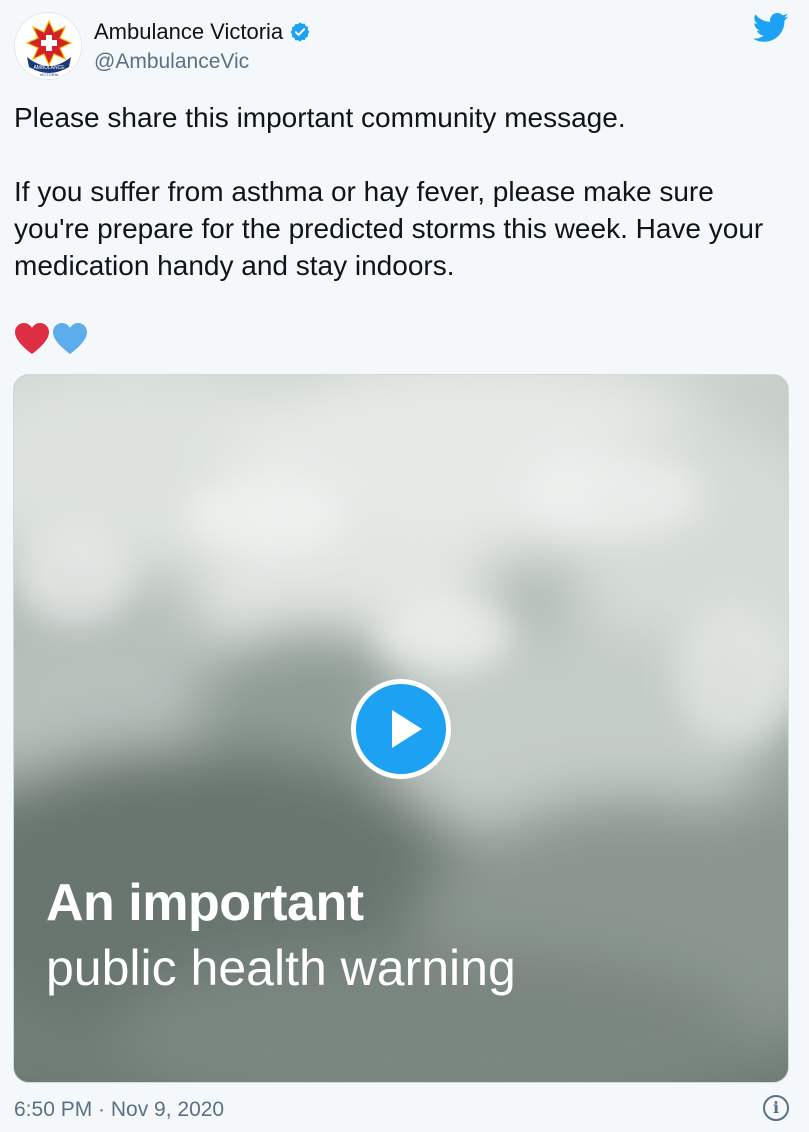 The height and width of the screenshot is (1132, 809). What do you see at coordinates (51, 340) in the screenshot?
I see `emoji-row` at bounding box center [51, 340].